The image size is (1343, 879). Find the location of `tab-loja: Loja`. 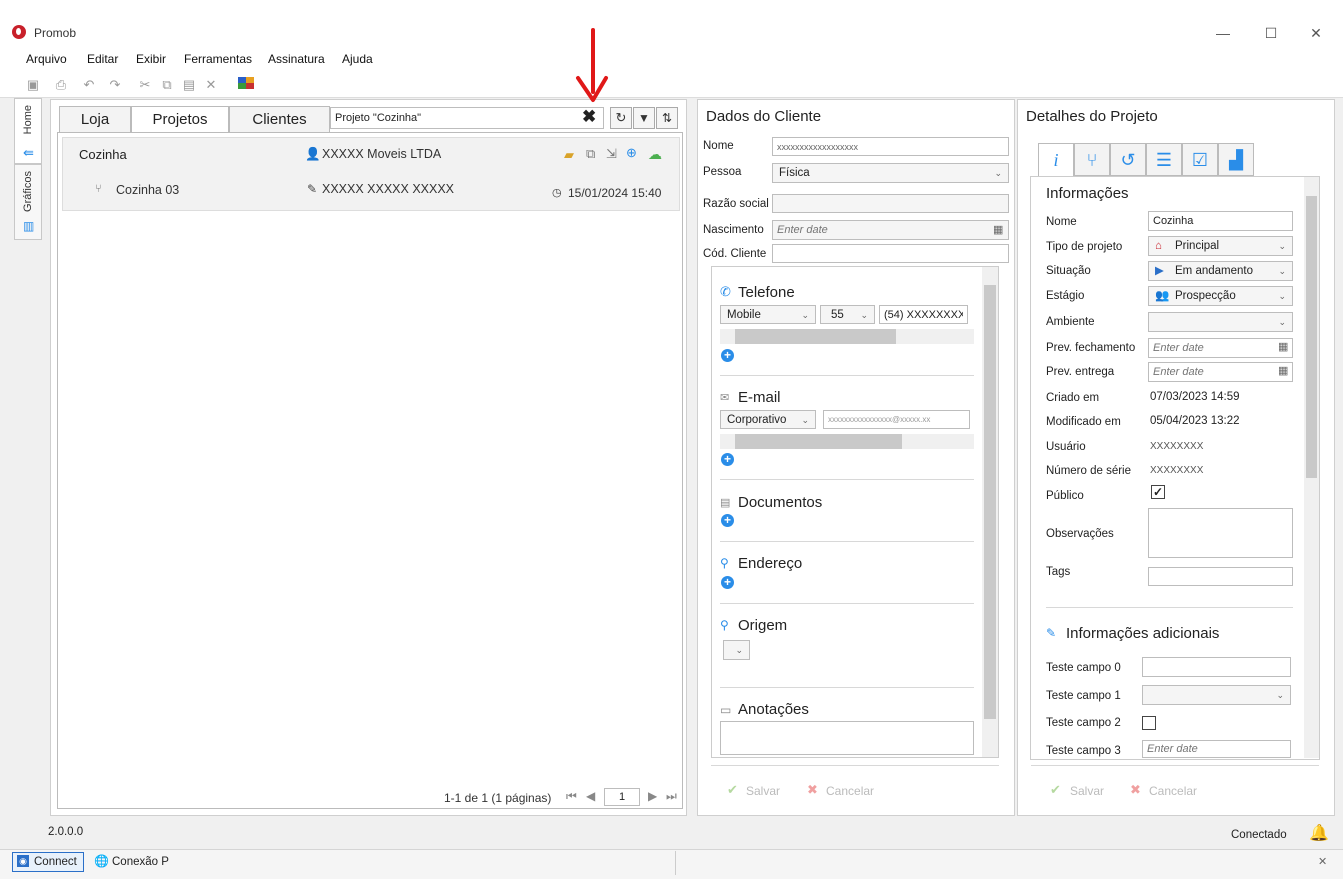

tab-loja: Loja is located at coordinates (95, 119).